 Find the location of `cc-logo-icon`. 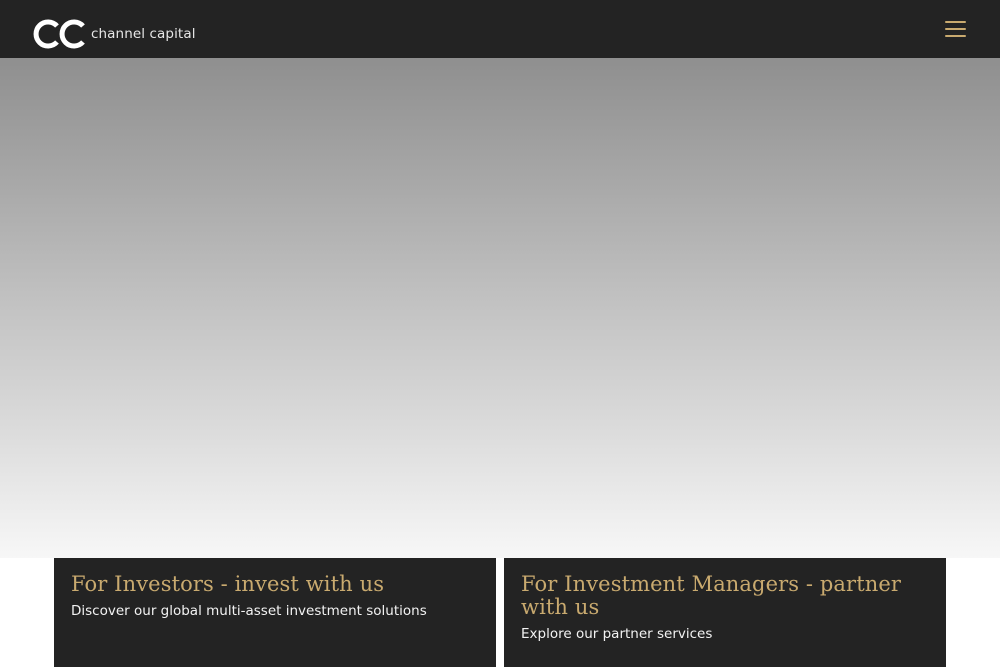

cc-logo-icon is located at coordinates (59, 34).